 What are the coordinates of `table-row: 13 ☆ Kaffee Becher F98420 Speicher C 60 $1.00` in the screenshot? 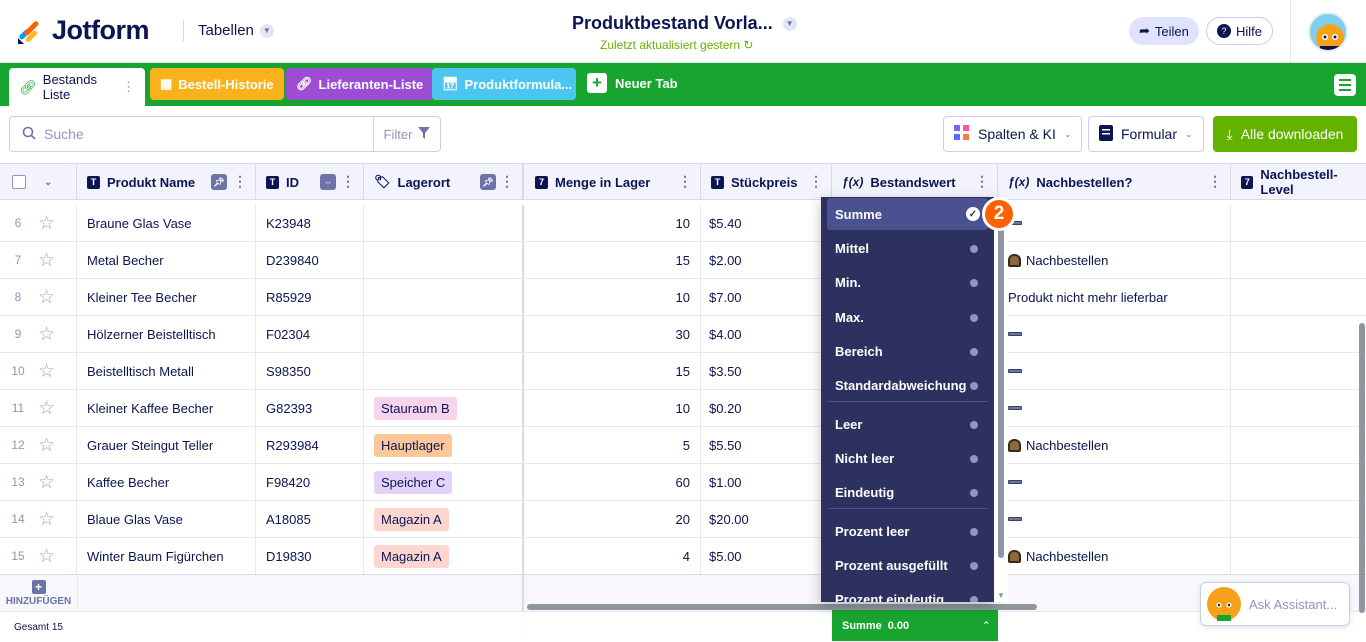 It's located at (683, 482).